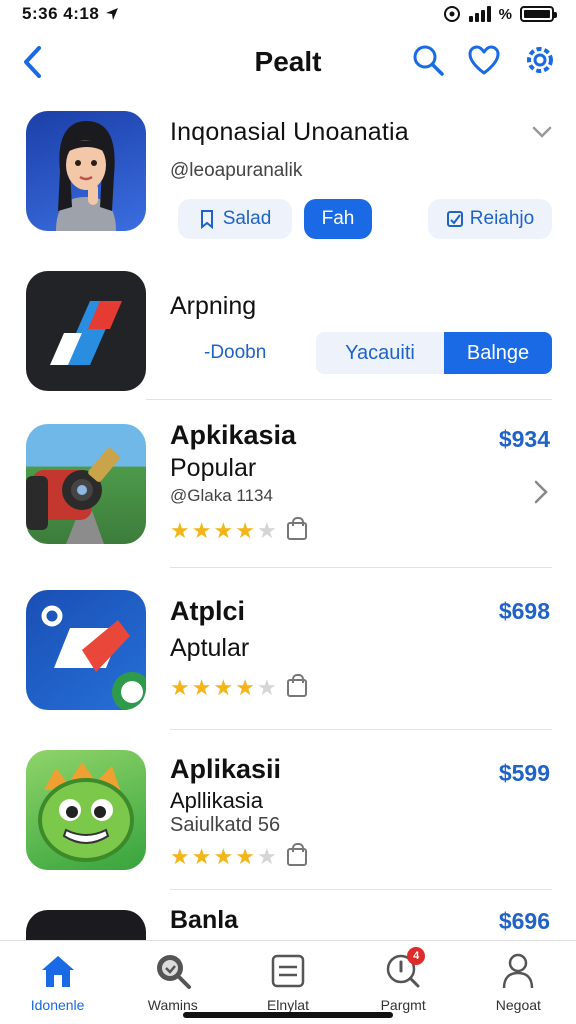  I want to click on circle-logo-icon, so click(86, 925).